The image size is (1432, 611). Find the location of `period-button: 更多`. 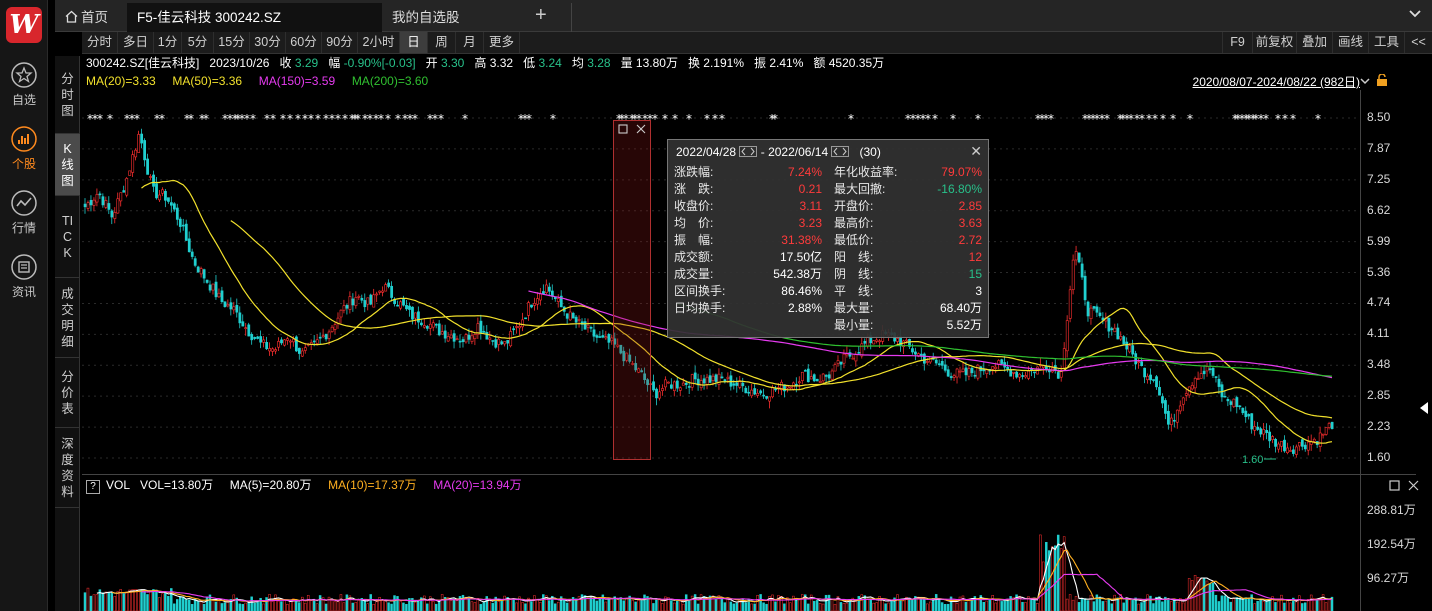

period-button: 更多 is located at coordinates (502, 42).